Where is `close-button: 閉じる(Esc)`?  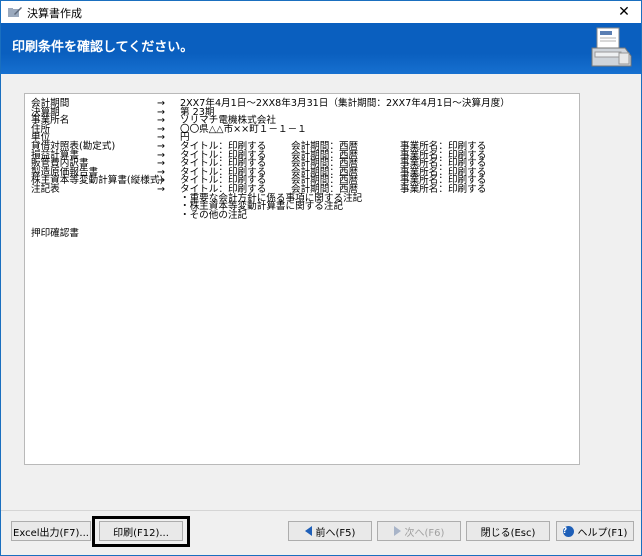 close-button: 閉じる(Esc) is located at coordinates (508, 531).